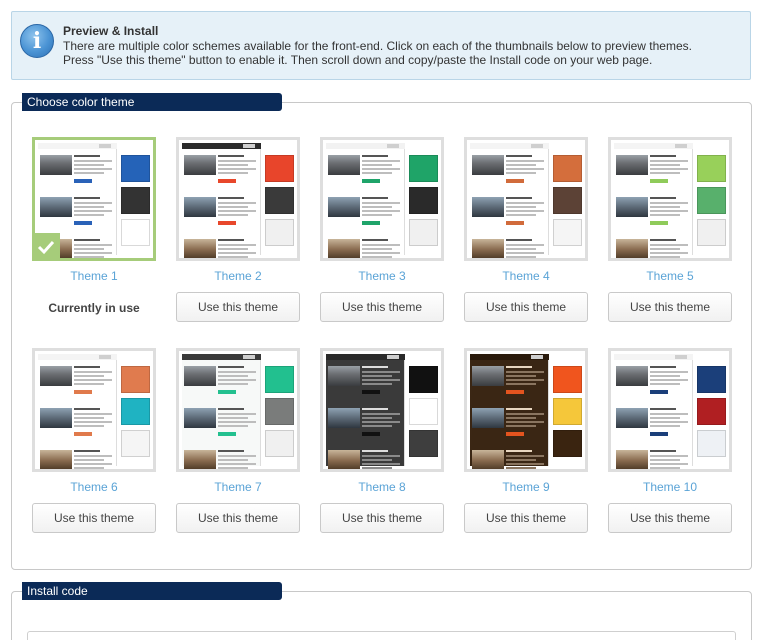 The width and height of the screenshot is (760, 640). What do you see at coordinates (152, 102) in the screenshot?
I see `choose-theme-header: Choose color theme` at bounding box center [152, 102].